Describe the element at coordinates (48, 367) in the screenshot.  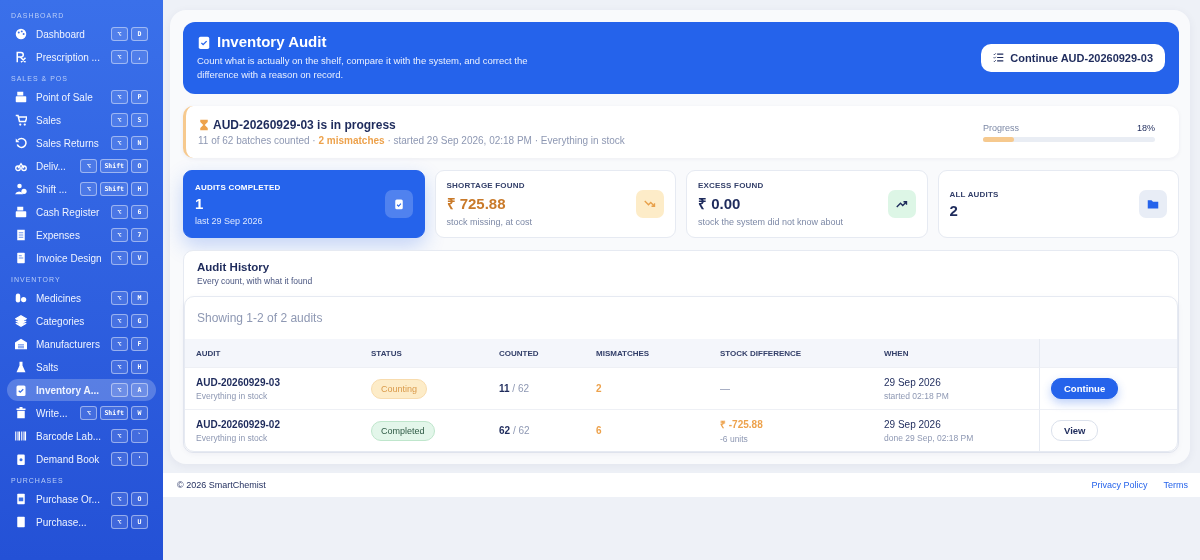
I see `sidebar-item-label: Salts` at that location.